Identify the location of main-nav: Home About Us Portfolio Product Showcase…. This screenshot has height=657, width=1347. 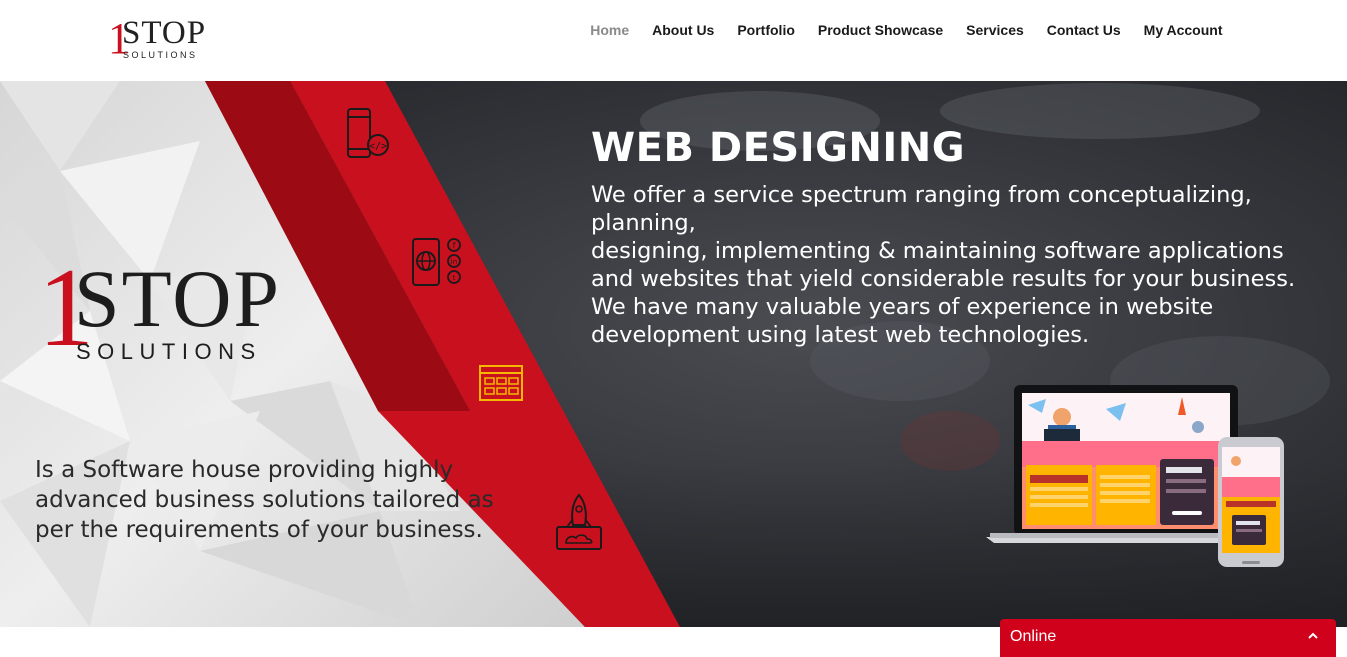
(906, 30).